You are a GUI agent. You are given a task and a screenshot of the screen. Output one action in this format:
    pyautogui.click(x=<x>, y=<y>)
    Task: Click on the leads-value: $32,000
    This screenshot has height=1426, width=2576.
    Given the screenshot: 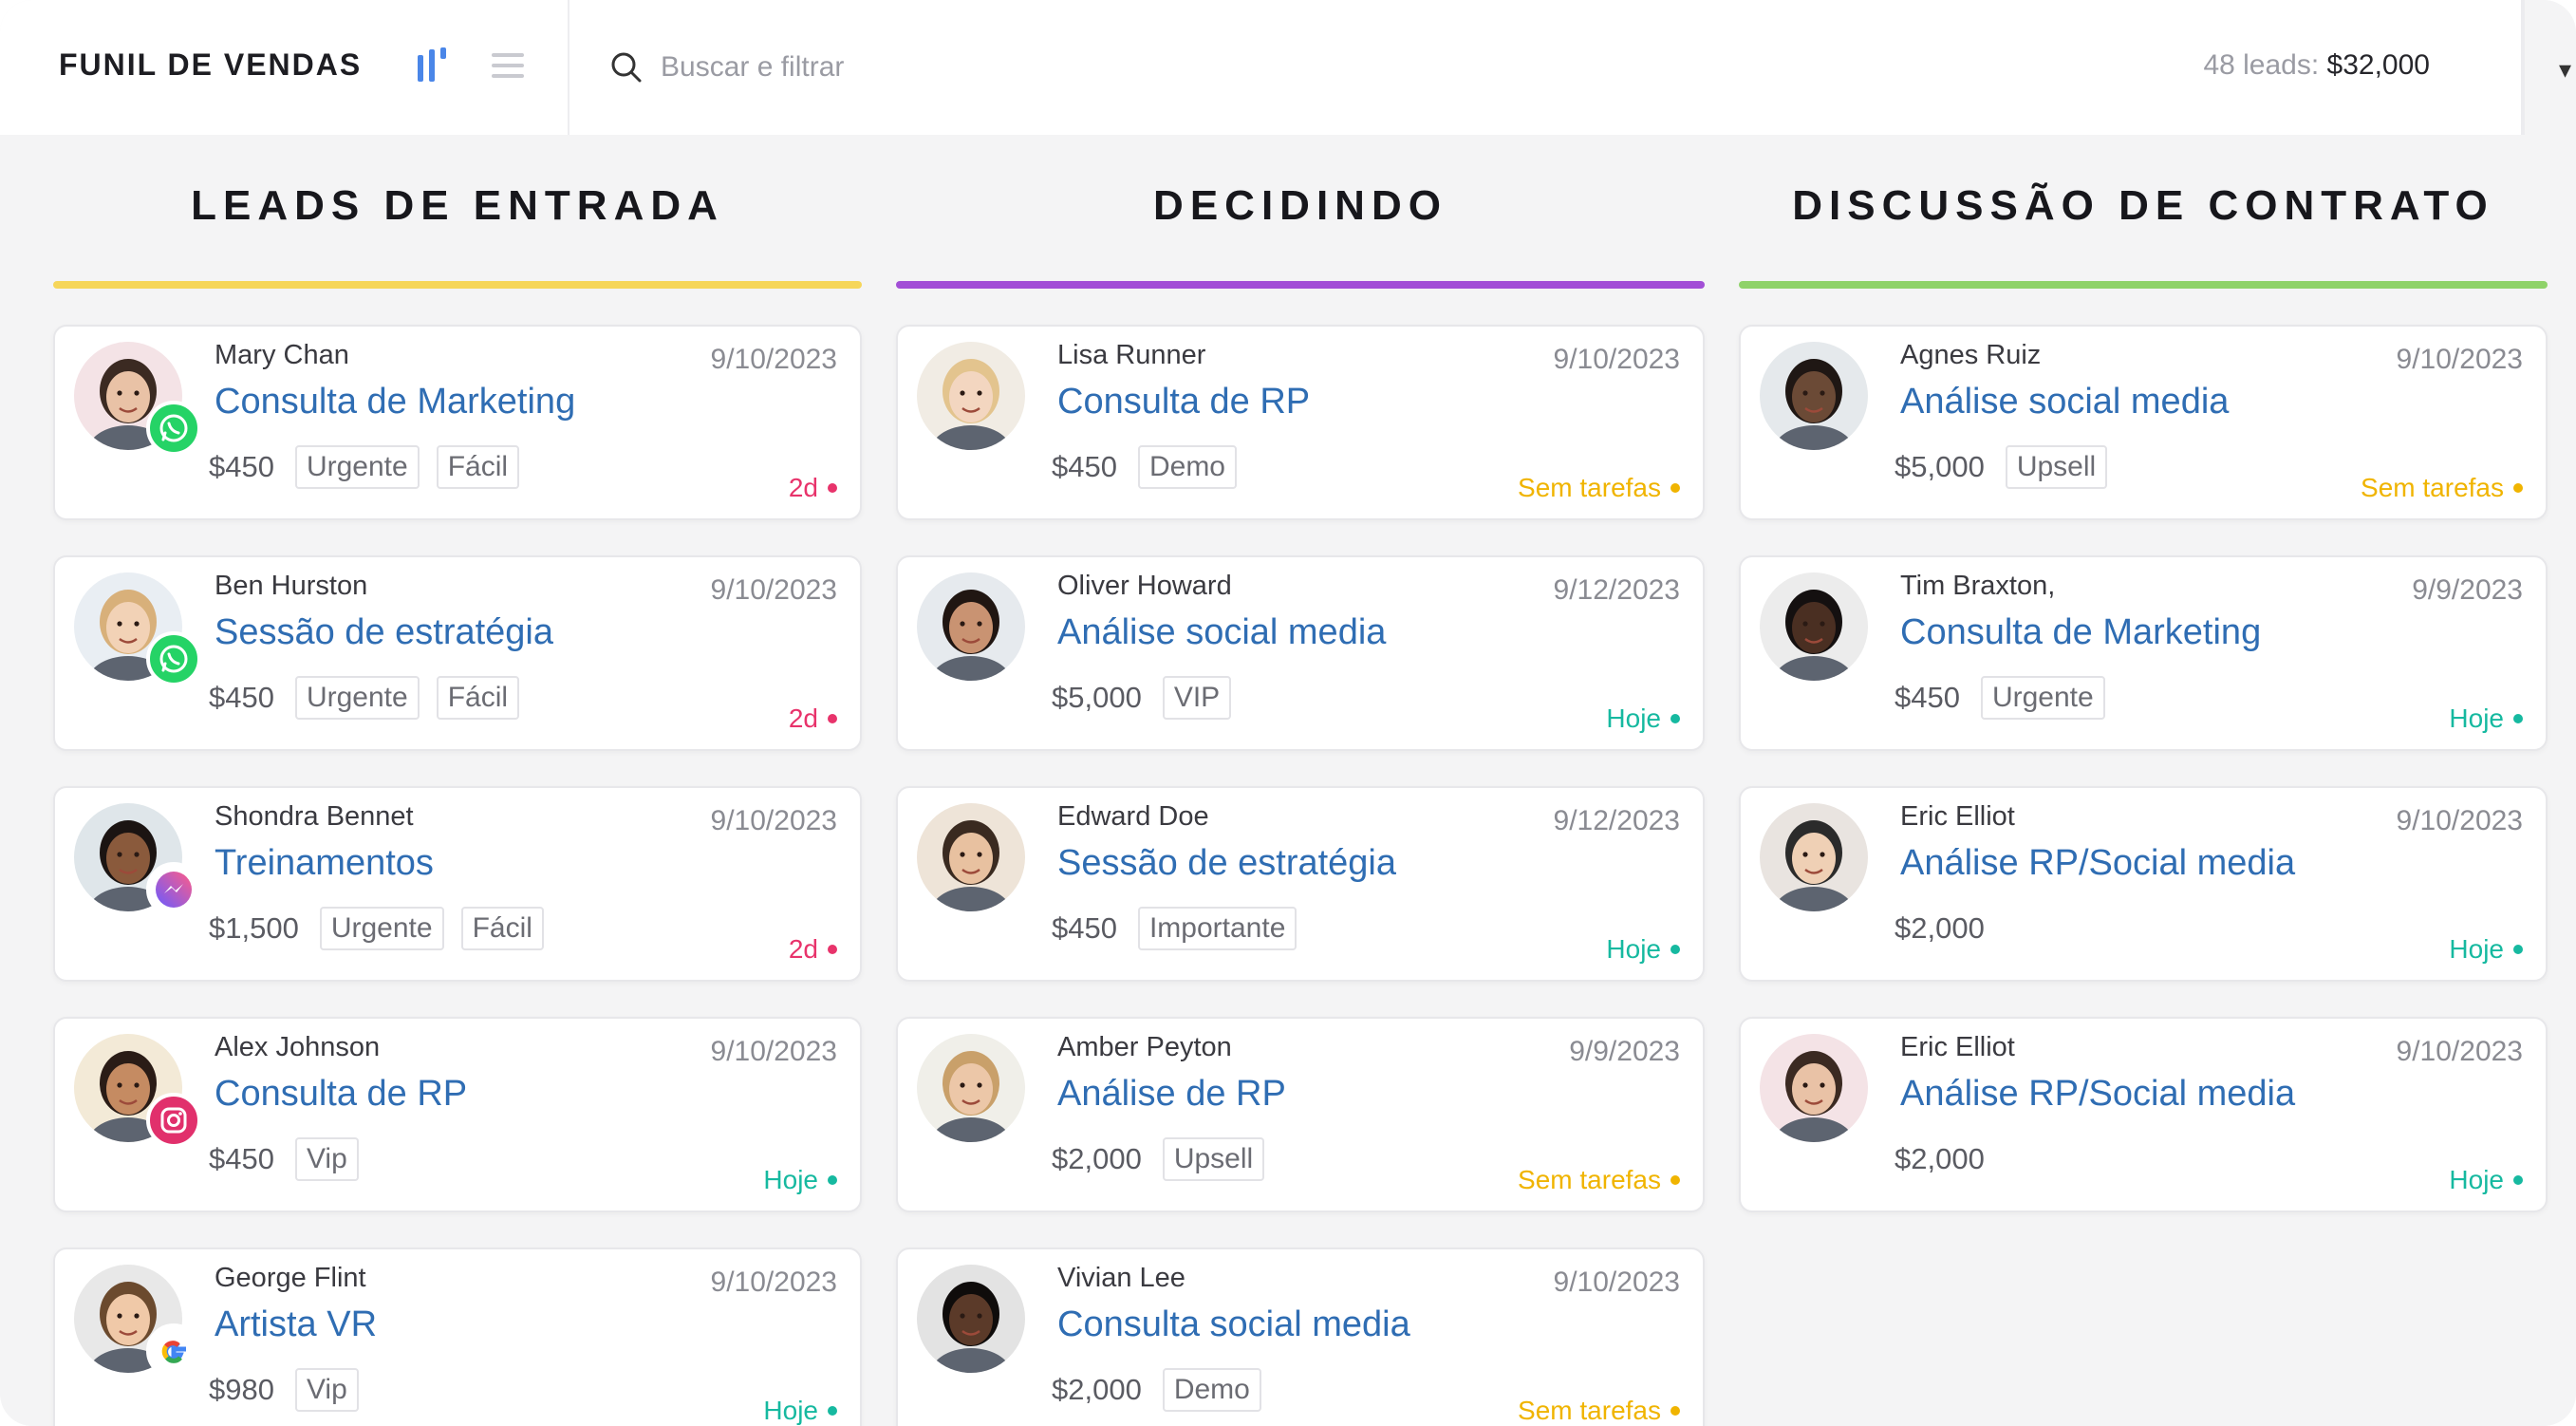 What is the action you would take?
    pyautogui.click(x=2378, y=65)
    